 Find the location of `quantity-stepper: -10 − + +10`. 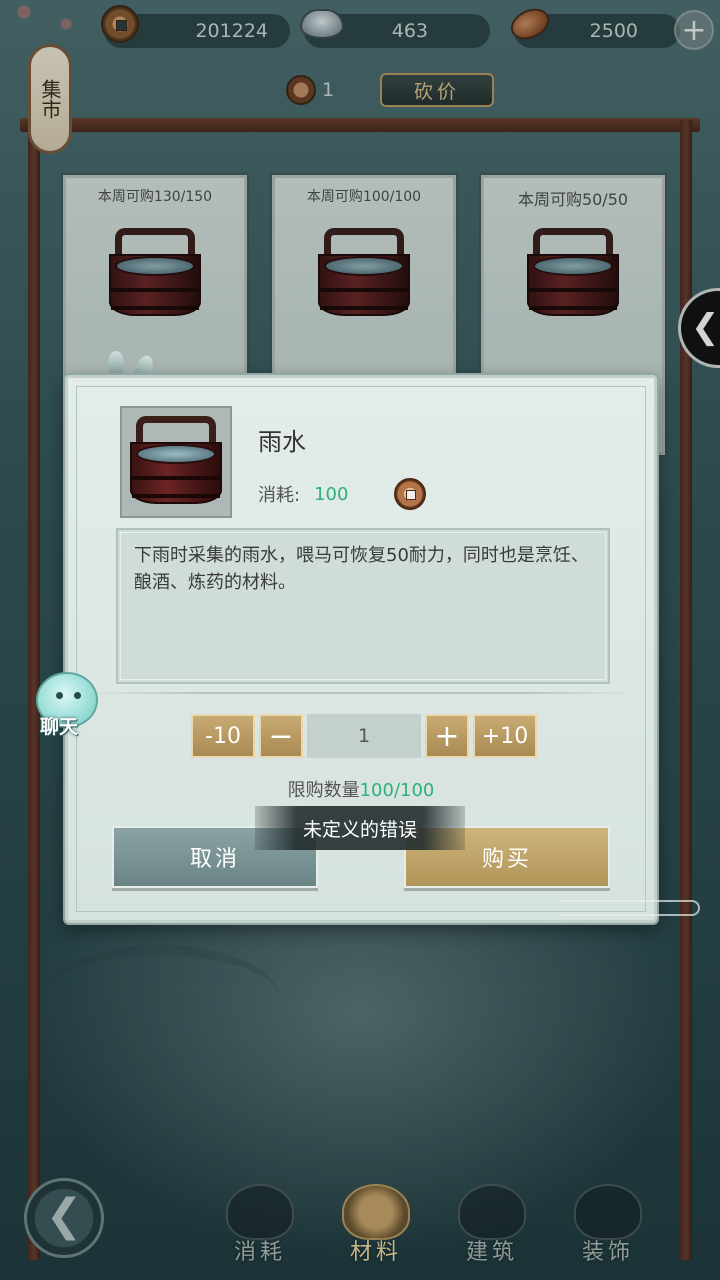

quantity-stepper: -10 − + +10 is located at coordinates (364, 736).